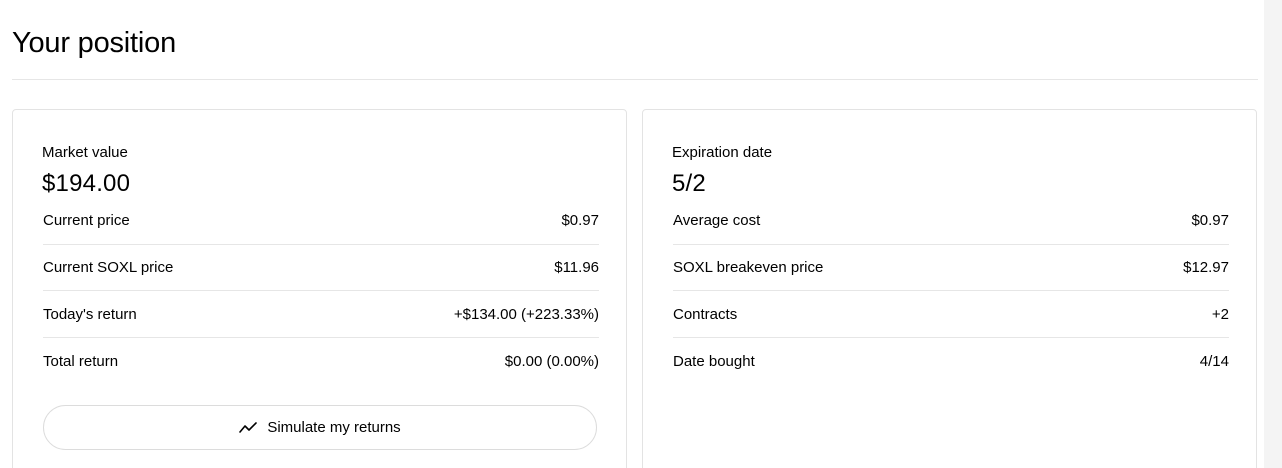  I want to click on detail-value: +2, so click(1220, 314).